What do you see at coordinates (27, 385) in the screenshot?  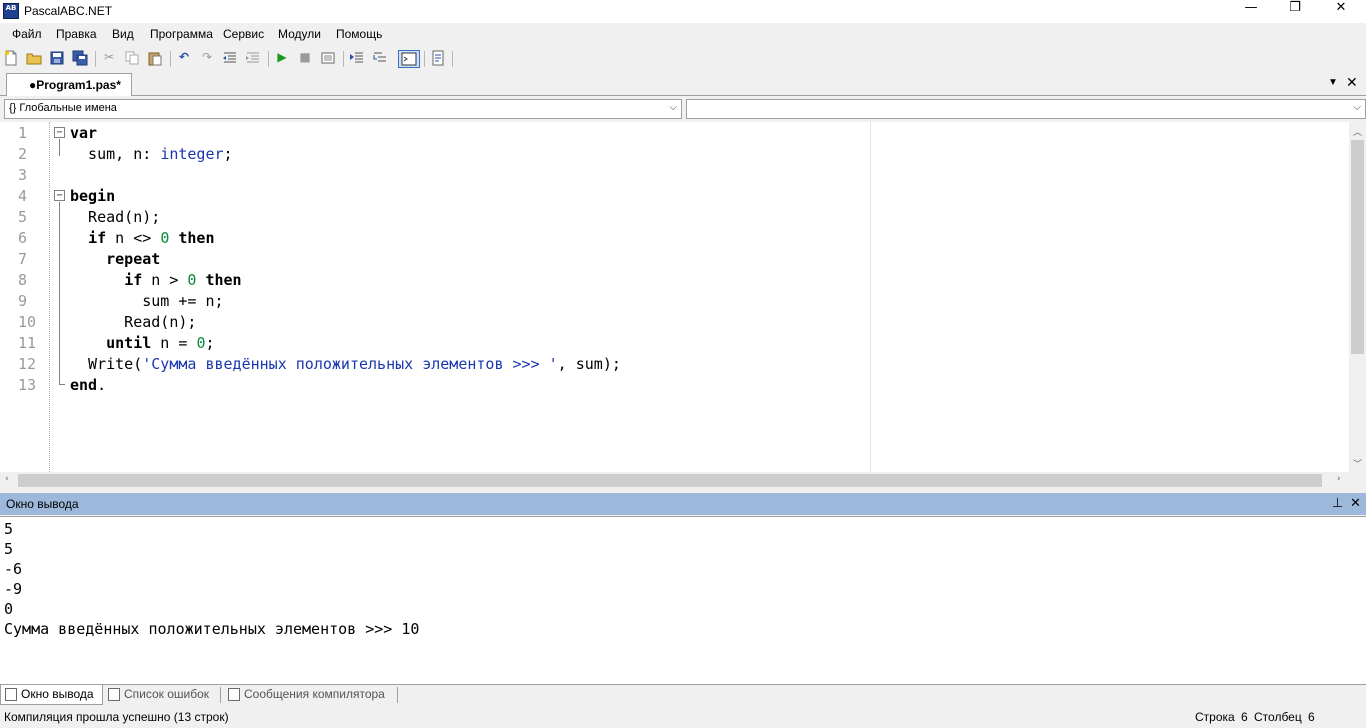 I see `line-number: 13` at bounding box center [27, 385].